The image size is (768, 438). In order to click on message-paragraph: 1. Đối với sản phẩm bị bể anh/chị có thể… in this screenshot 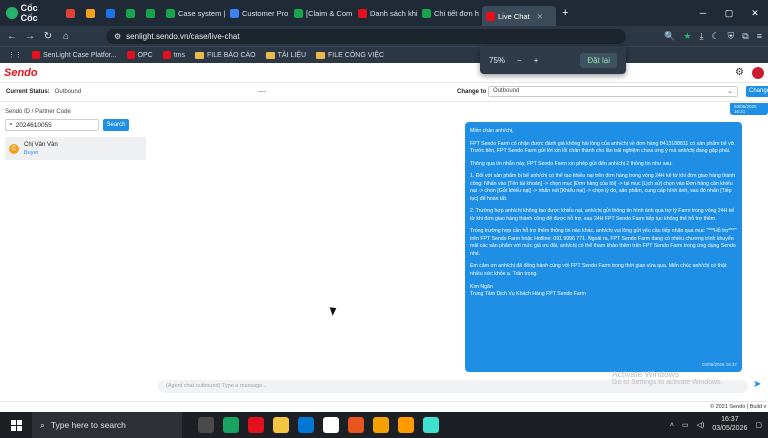, I will do `click(603, 187)`.